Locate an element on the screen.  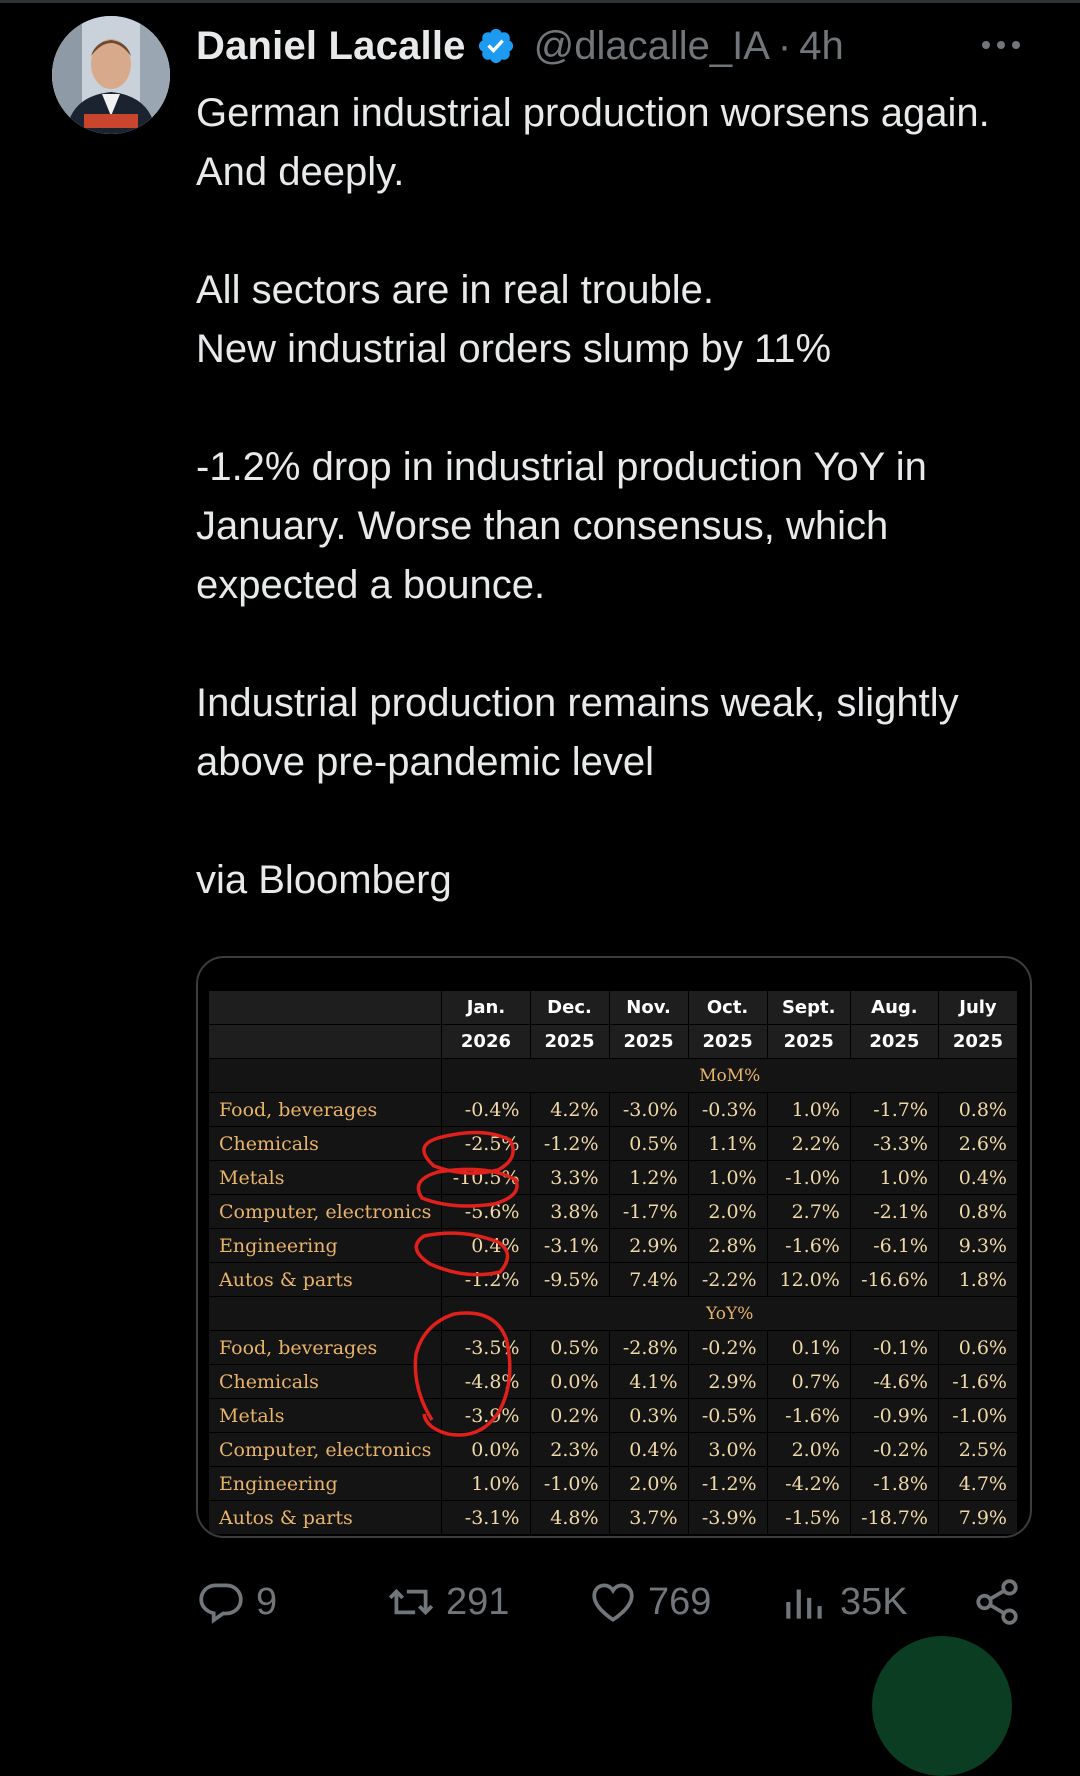
views-button: 35K is located at coordinates (844, 1602).